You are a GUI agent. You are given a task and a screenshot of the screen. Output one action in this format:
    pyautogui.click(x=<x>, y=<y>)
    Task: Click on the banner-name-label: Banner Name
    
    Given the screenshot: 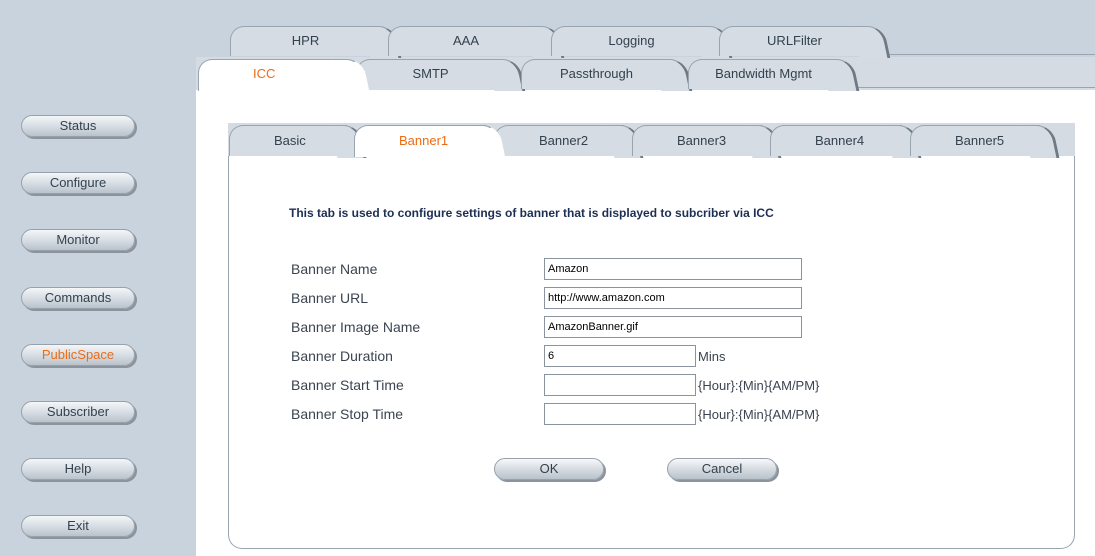 What is the action you would take?
    pyautogui.click(x=334, y=269)
    